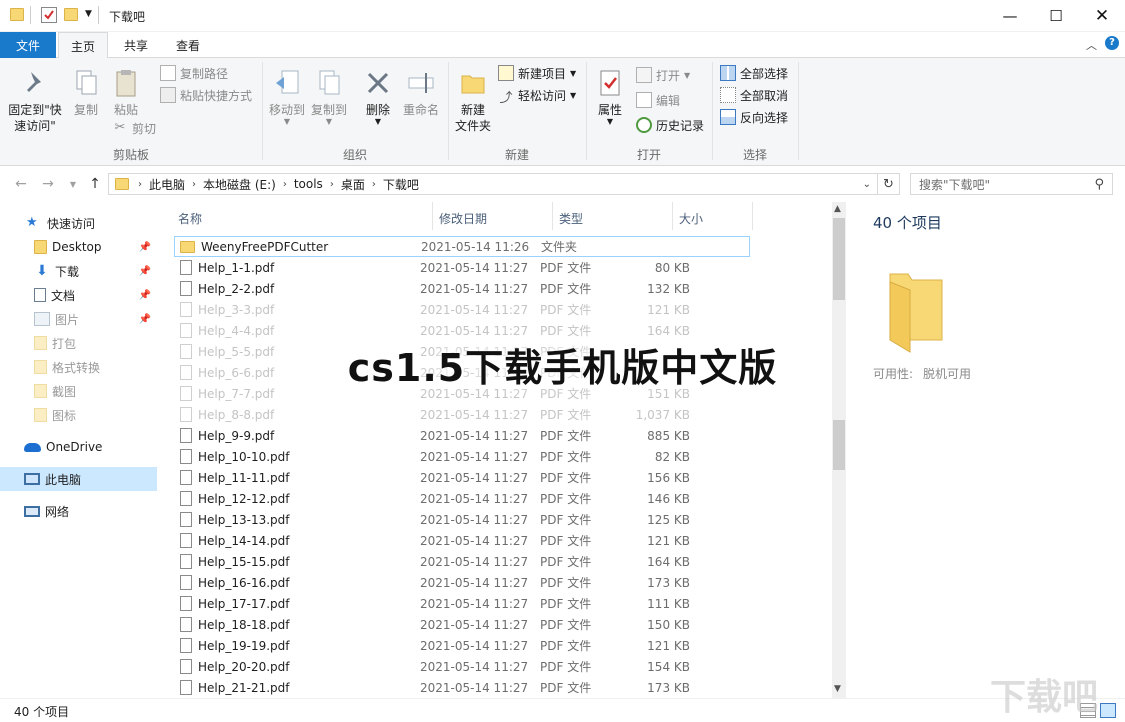  I want to click on nav-quick-access: ★ 快速访问, so click(78, 223).